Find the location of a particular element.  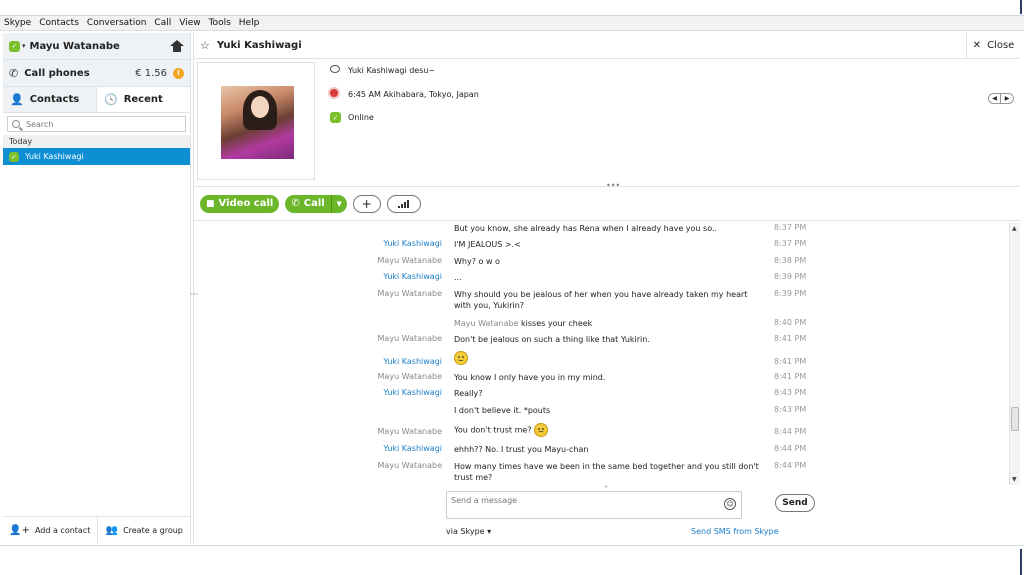

call-actions-bar: ■ Video call ✆ Call ▼ + is located at coordinates (607, 204).